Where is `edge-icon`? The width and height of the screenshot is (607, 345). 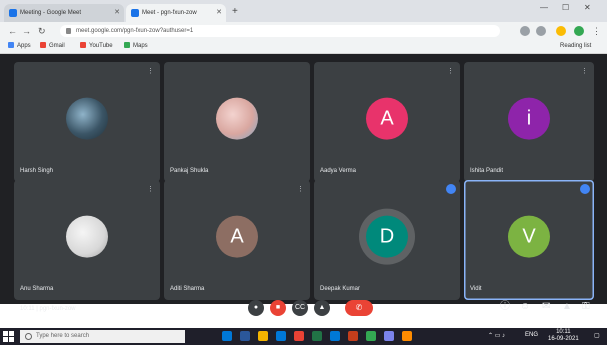
edge-icon is located at coordinates (281, 336).